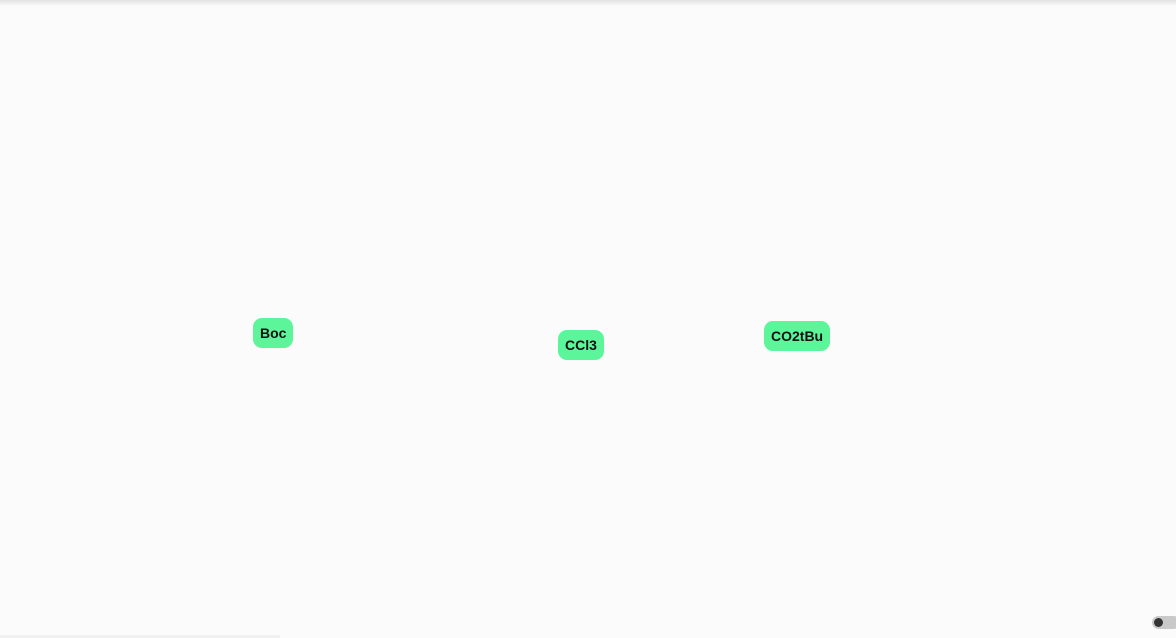  I want to click on node-ccl3: CCl3, so click(581, 345).